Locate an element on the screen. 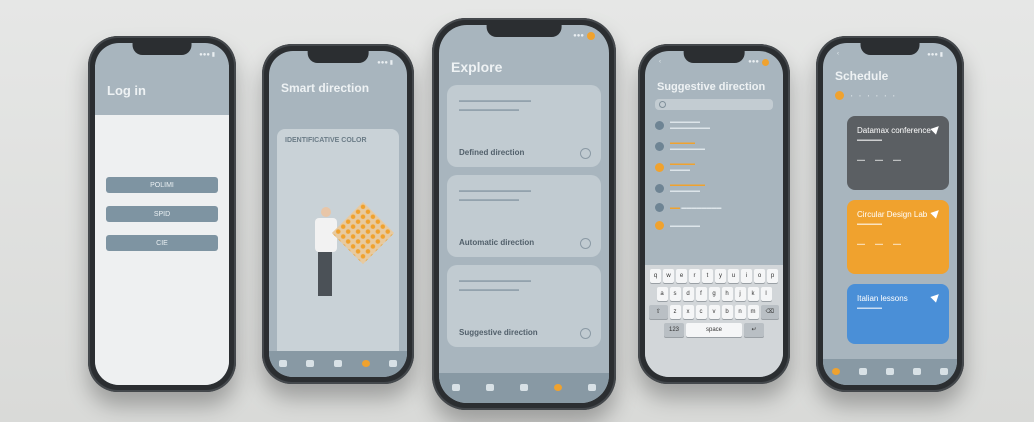  key-n: n is located at coordinates (740, 312).